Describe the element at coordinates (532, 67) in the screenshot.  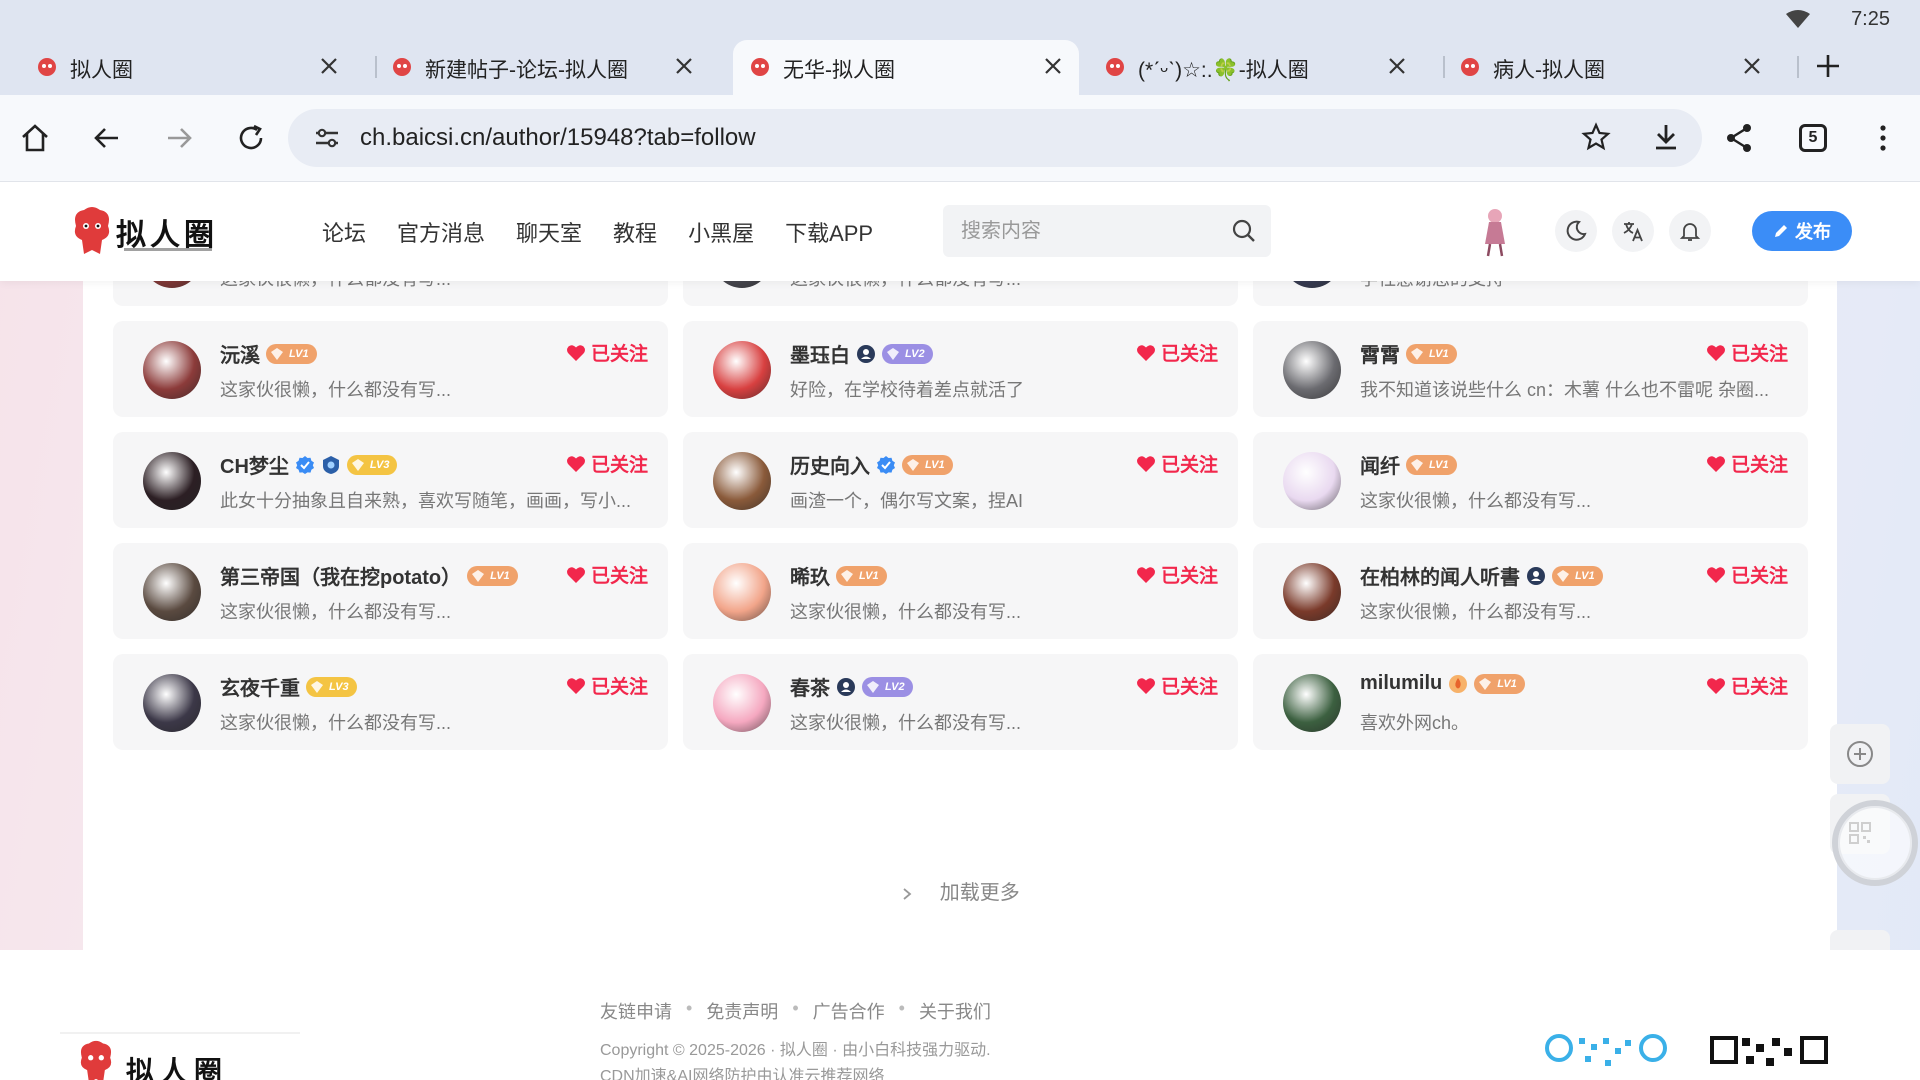
I see `tab-1: 新建帖子-论坛-拟人圈` at that location.